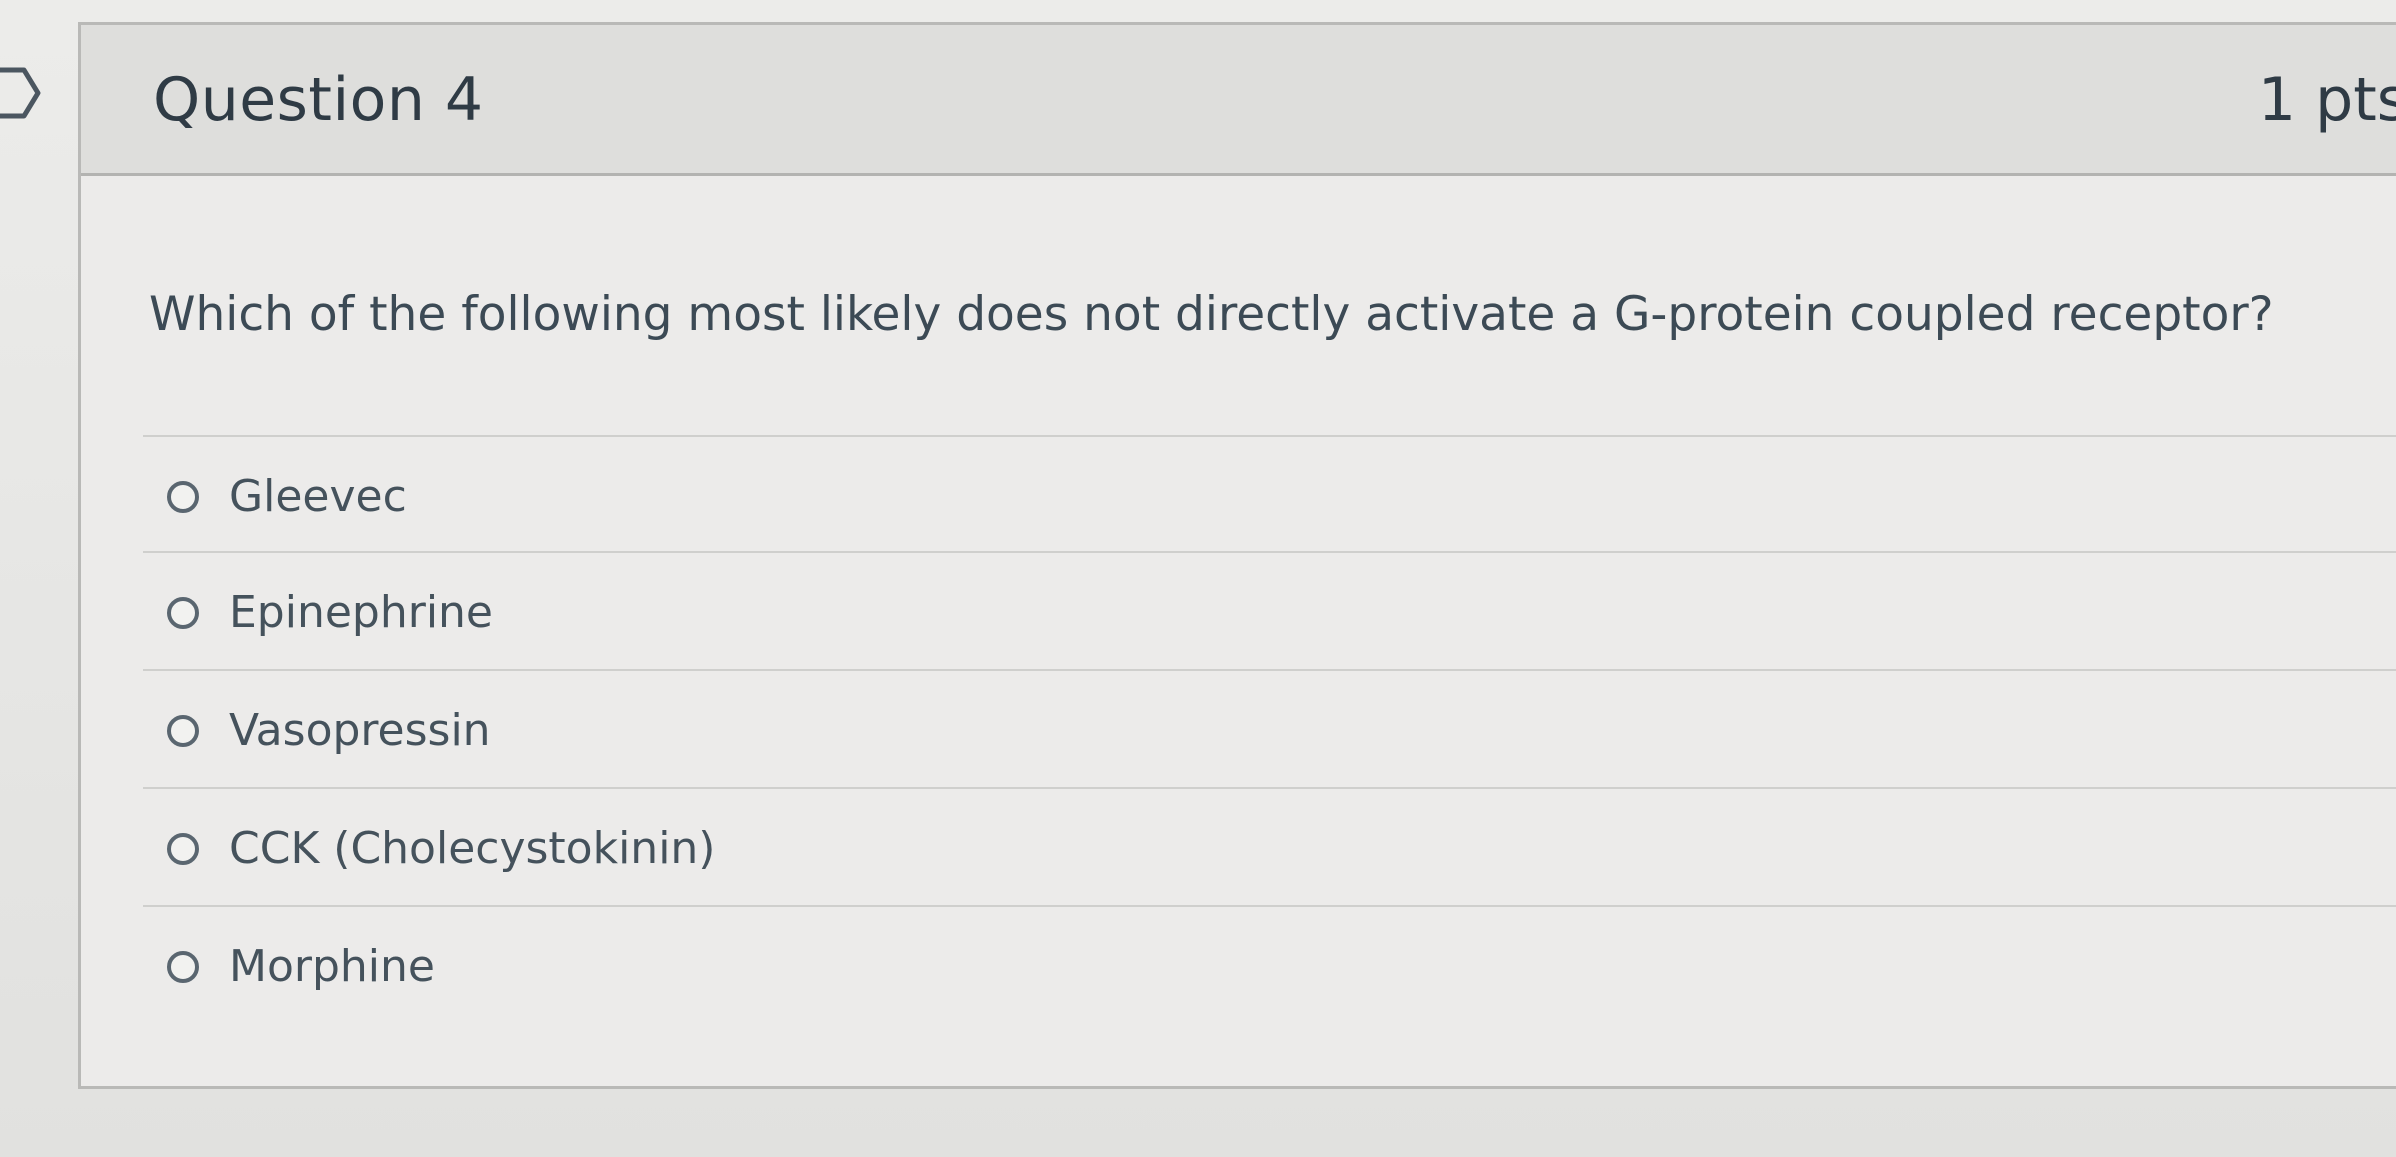 The height and width of the screenshot is (1157, 2396). Describe the element at coordinates (23, 93) in the screenshot. I see `flag-question-icon` at that location.